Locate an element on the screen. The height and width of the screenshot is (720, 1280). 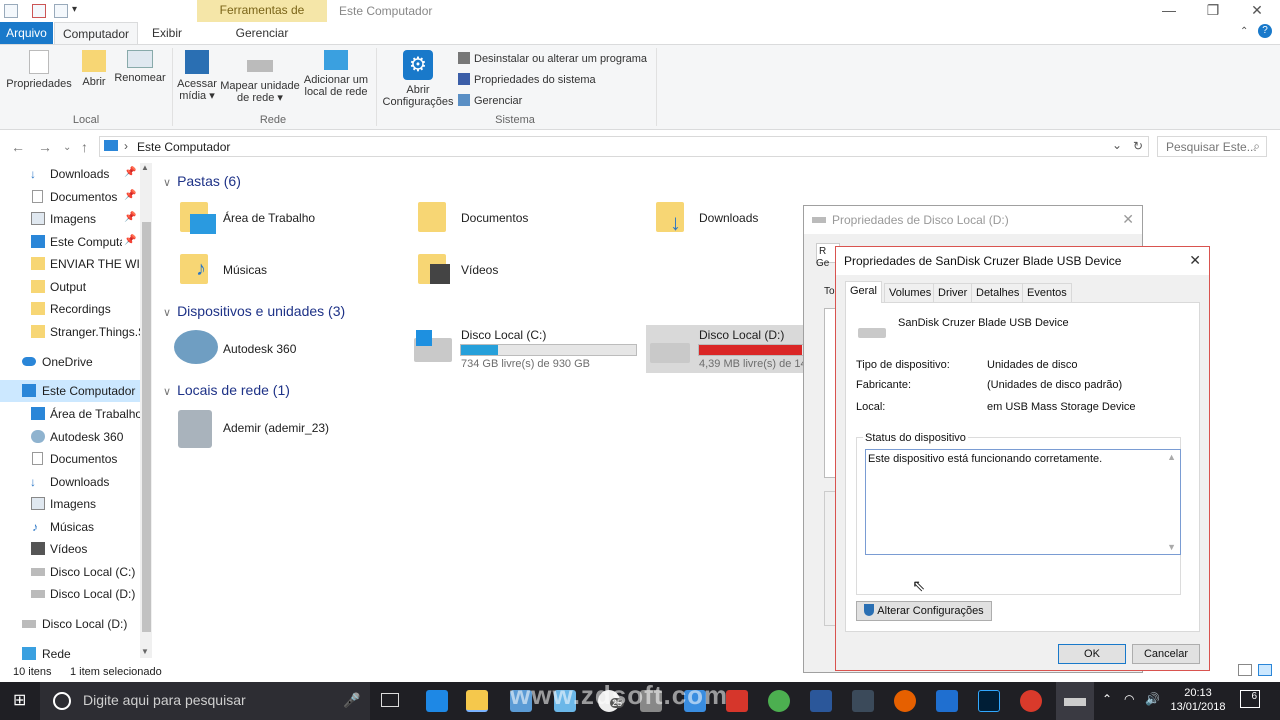
nav-quick-stranger: Stranger.Things.S is located at coordinates (75, 332).